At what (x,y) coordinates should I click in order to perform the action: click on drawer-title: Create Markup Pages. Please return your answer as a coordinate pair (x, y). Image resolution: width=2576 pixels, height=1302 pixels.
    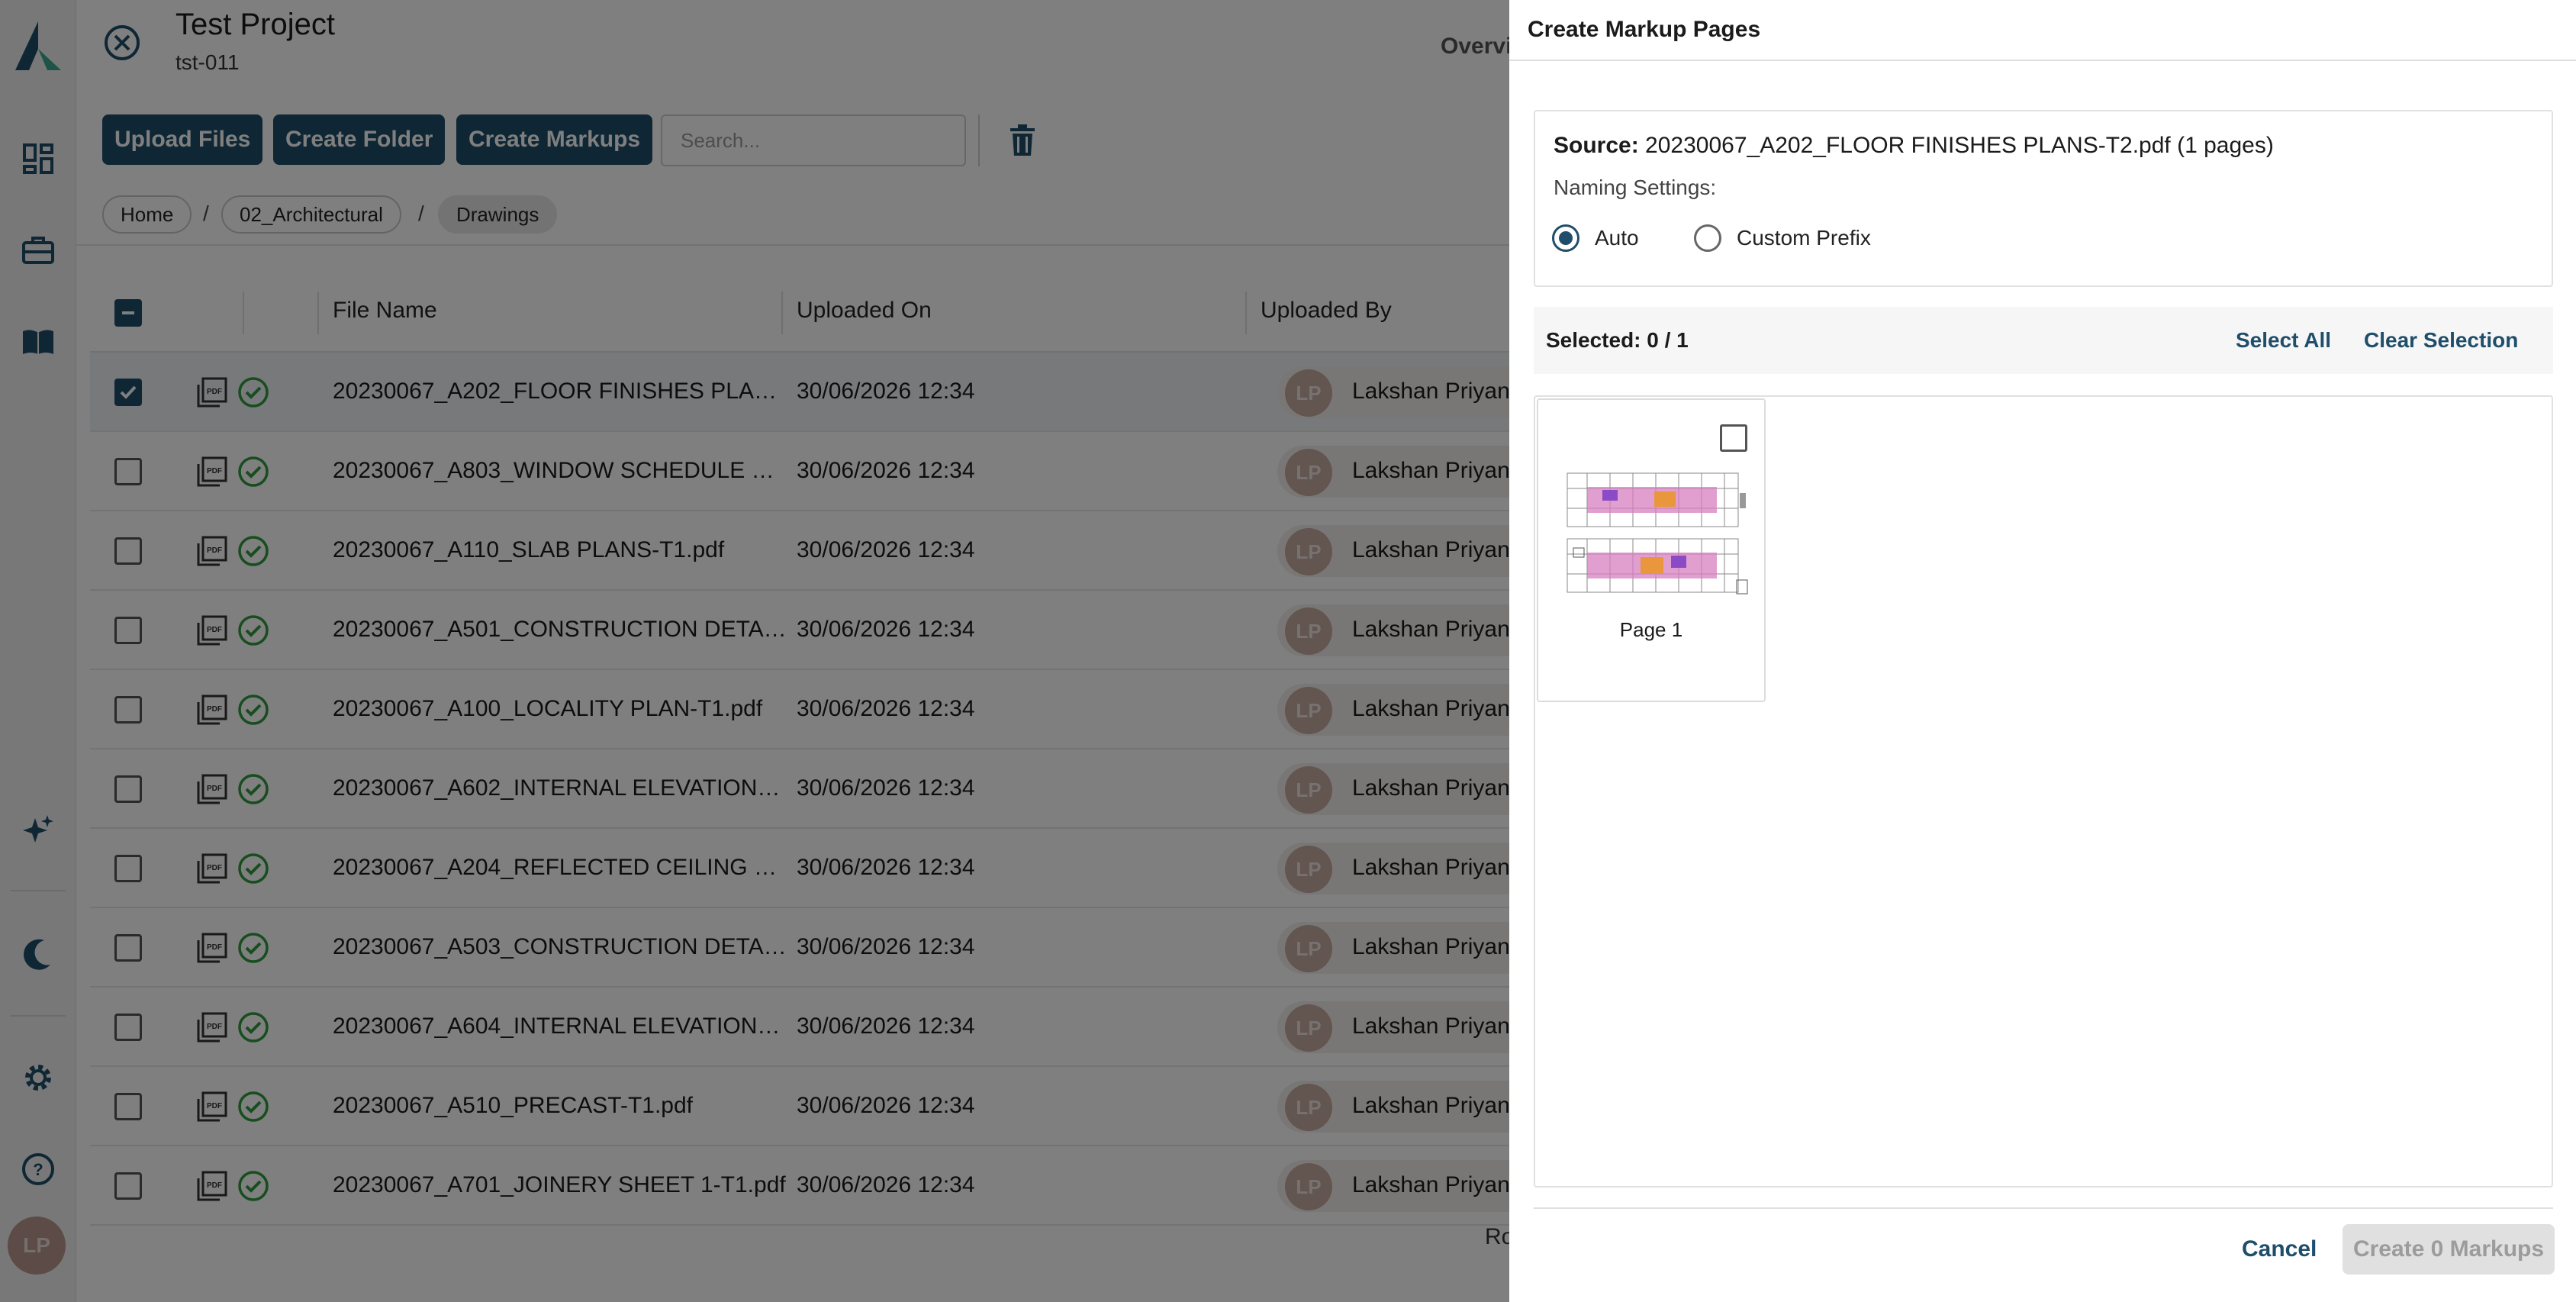
    Looking at the image, I should click on (1644, 29).